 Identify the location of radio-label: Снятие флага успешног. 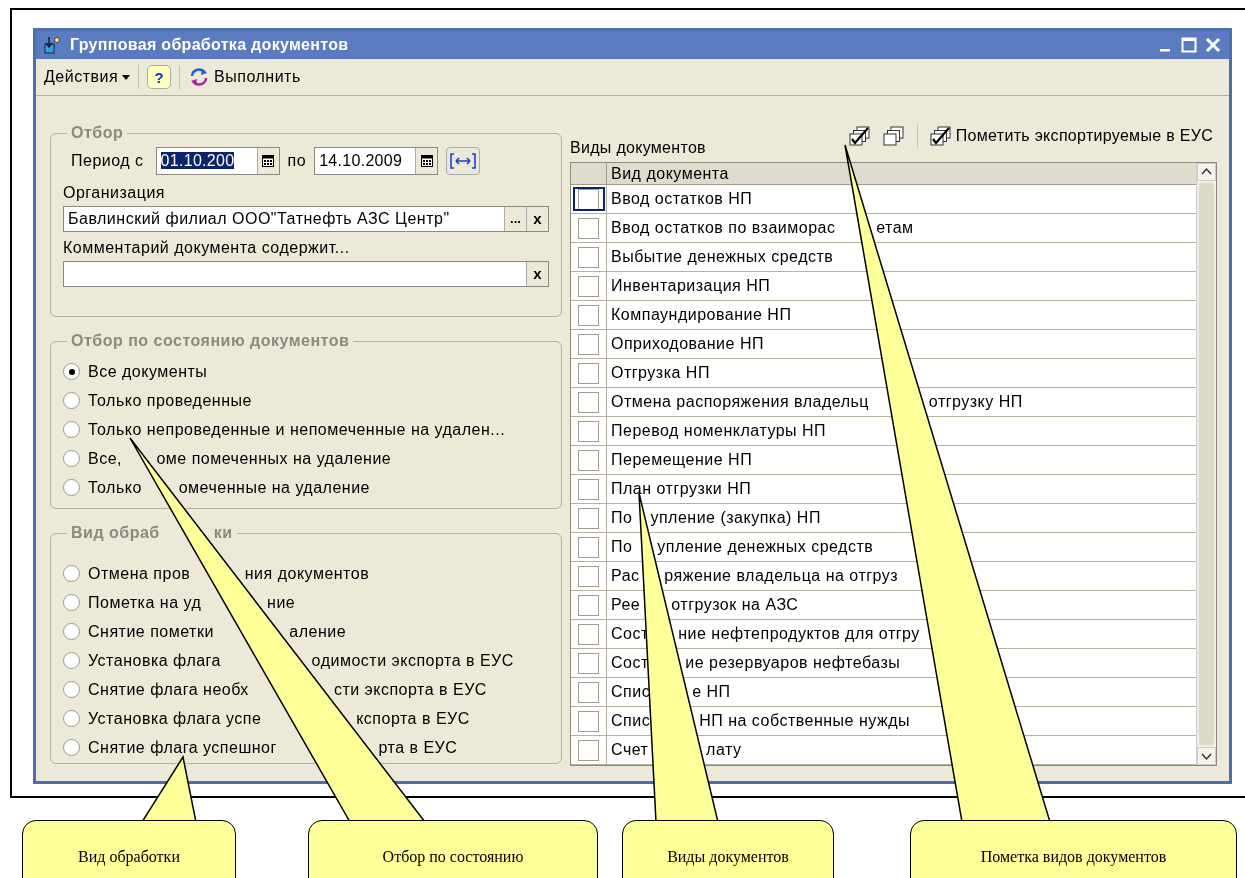
(182, 747).